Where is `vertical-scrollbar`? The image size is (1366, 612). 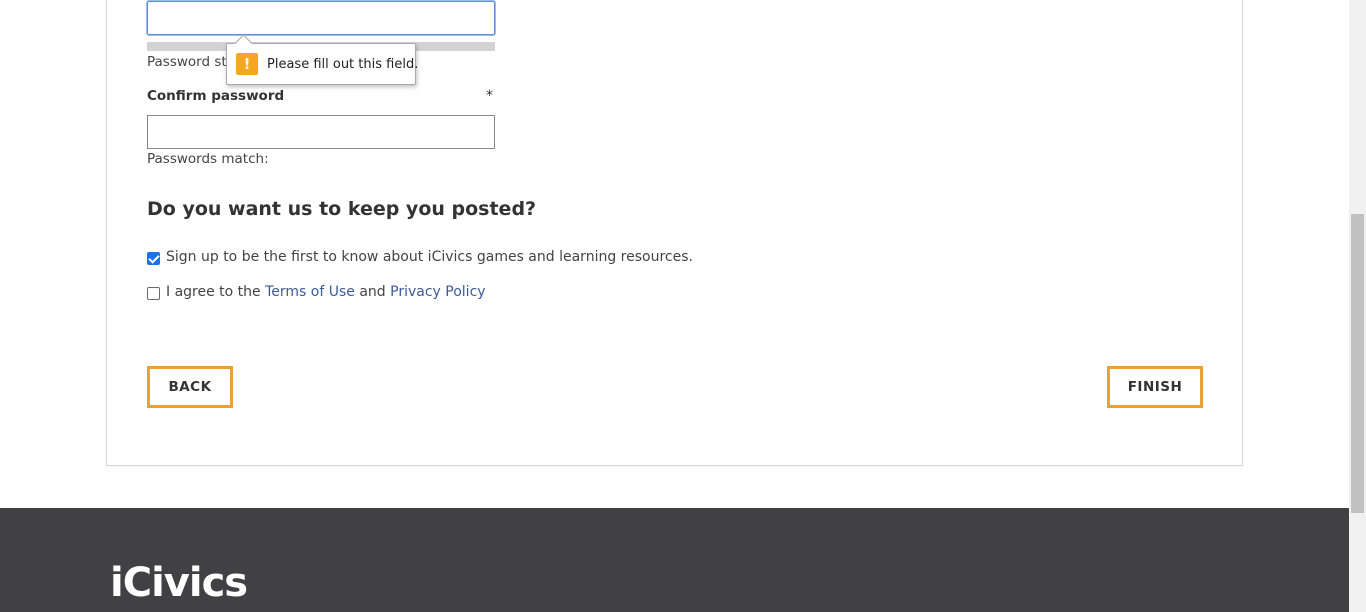
vertical-scrollbar is located at coordinates (1357, 306).